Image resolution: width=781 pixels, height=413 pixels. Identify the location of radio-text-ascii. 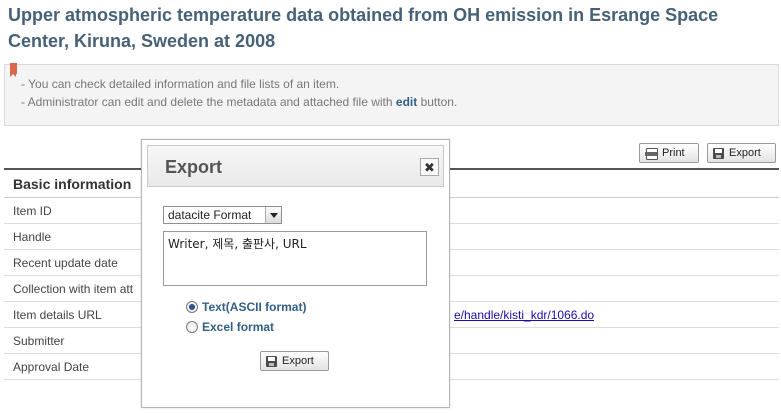
(192, 307).